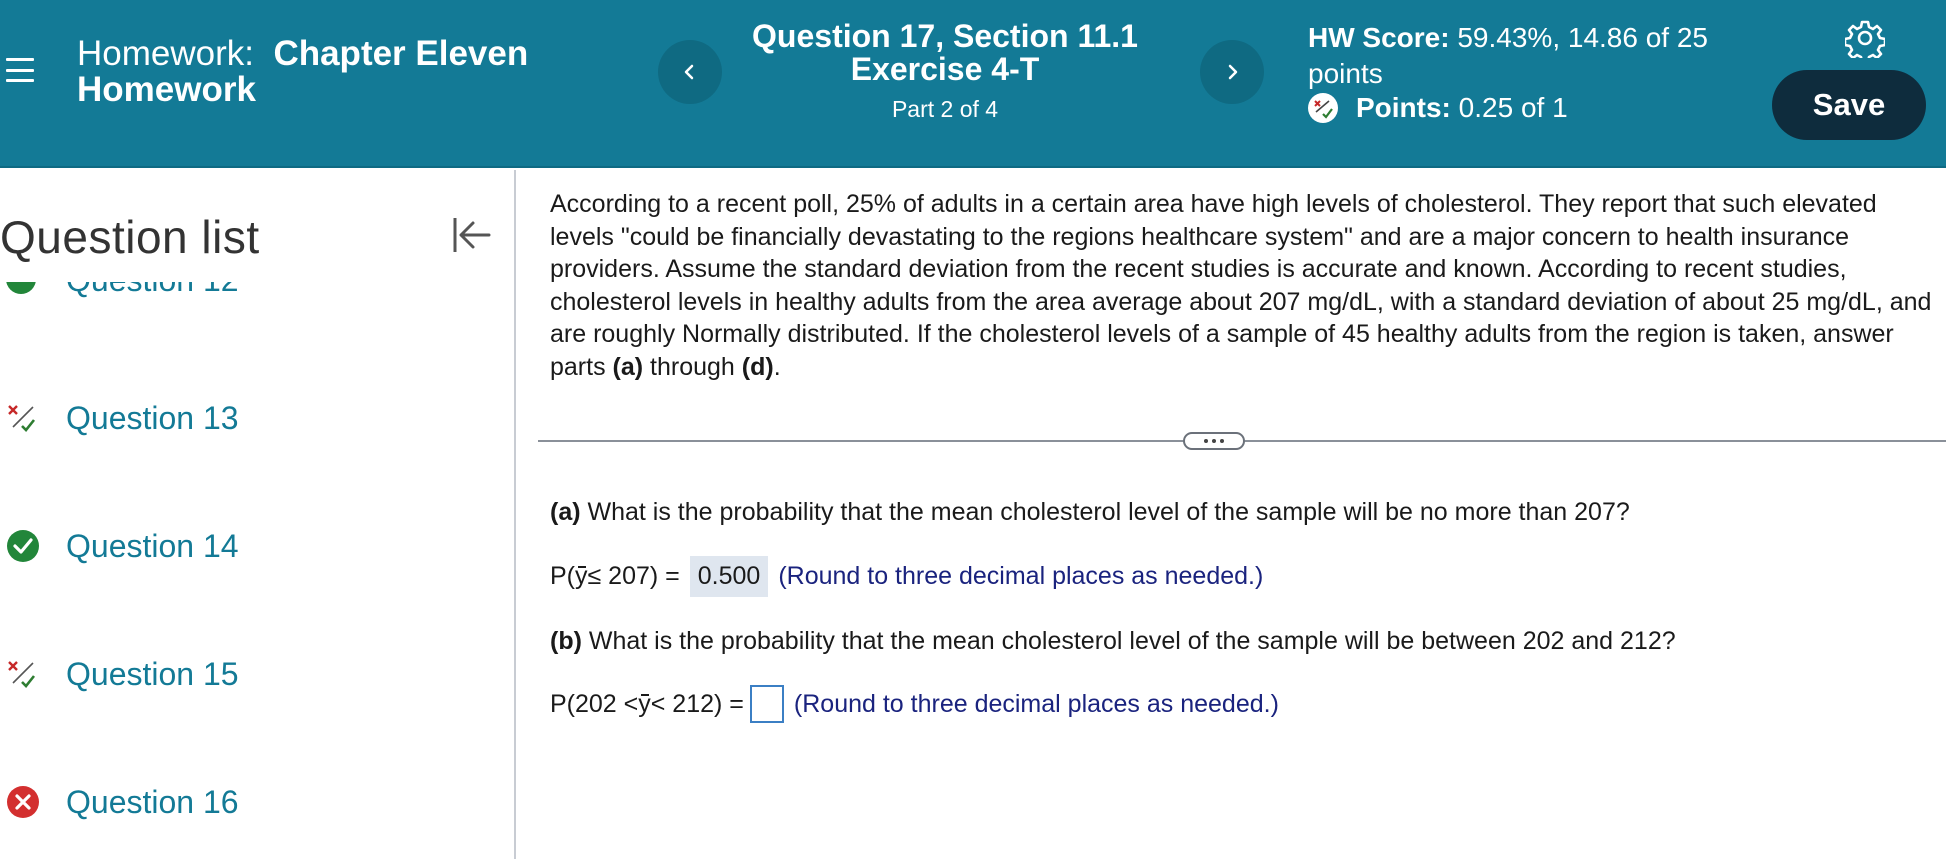 The image size is (1946, 859). Describe the element at coordinates (565, 512) in the screenshot. I see `part-a-label: (a)` at that location.